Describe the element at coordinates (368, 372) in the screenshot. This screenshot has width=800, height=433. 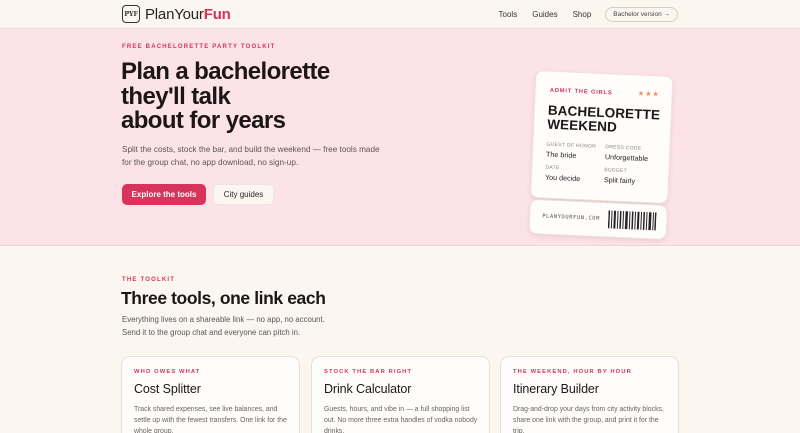
I see `card-eyebrow: STOCK THE BAR RIGHT` at that location.